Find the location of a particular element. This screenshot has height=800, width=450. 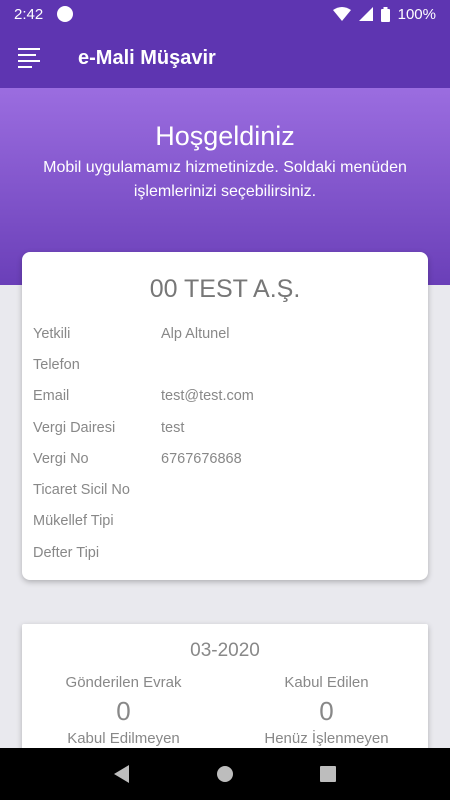

info-label: Yetkili is located at coordinates (52, 333).